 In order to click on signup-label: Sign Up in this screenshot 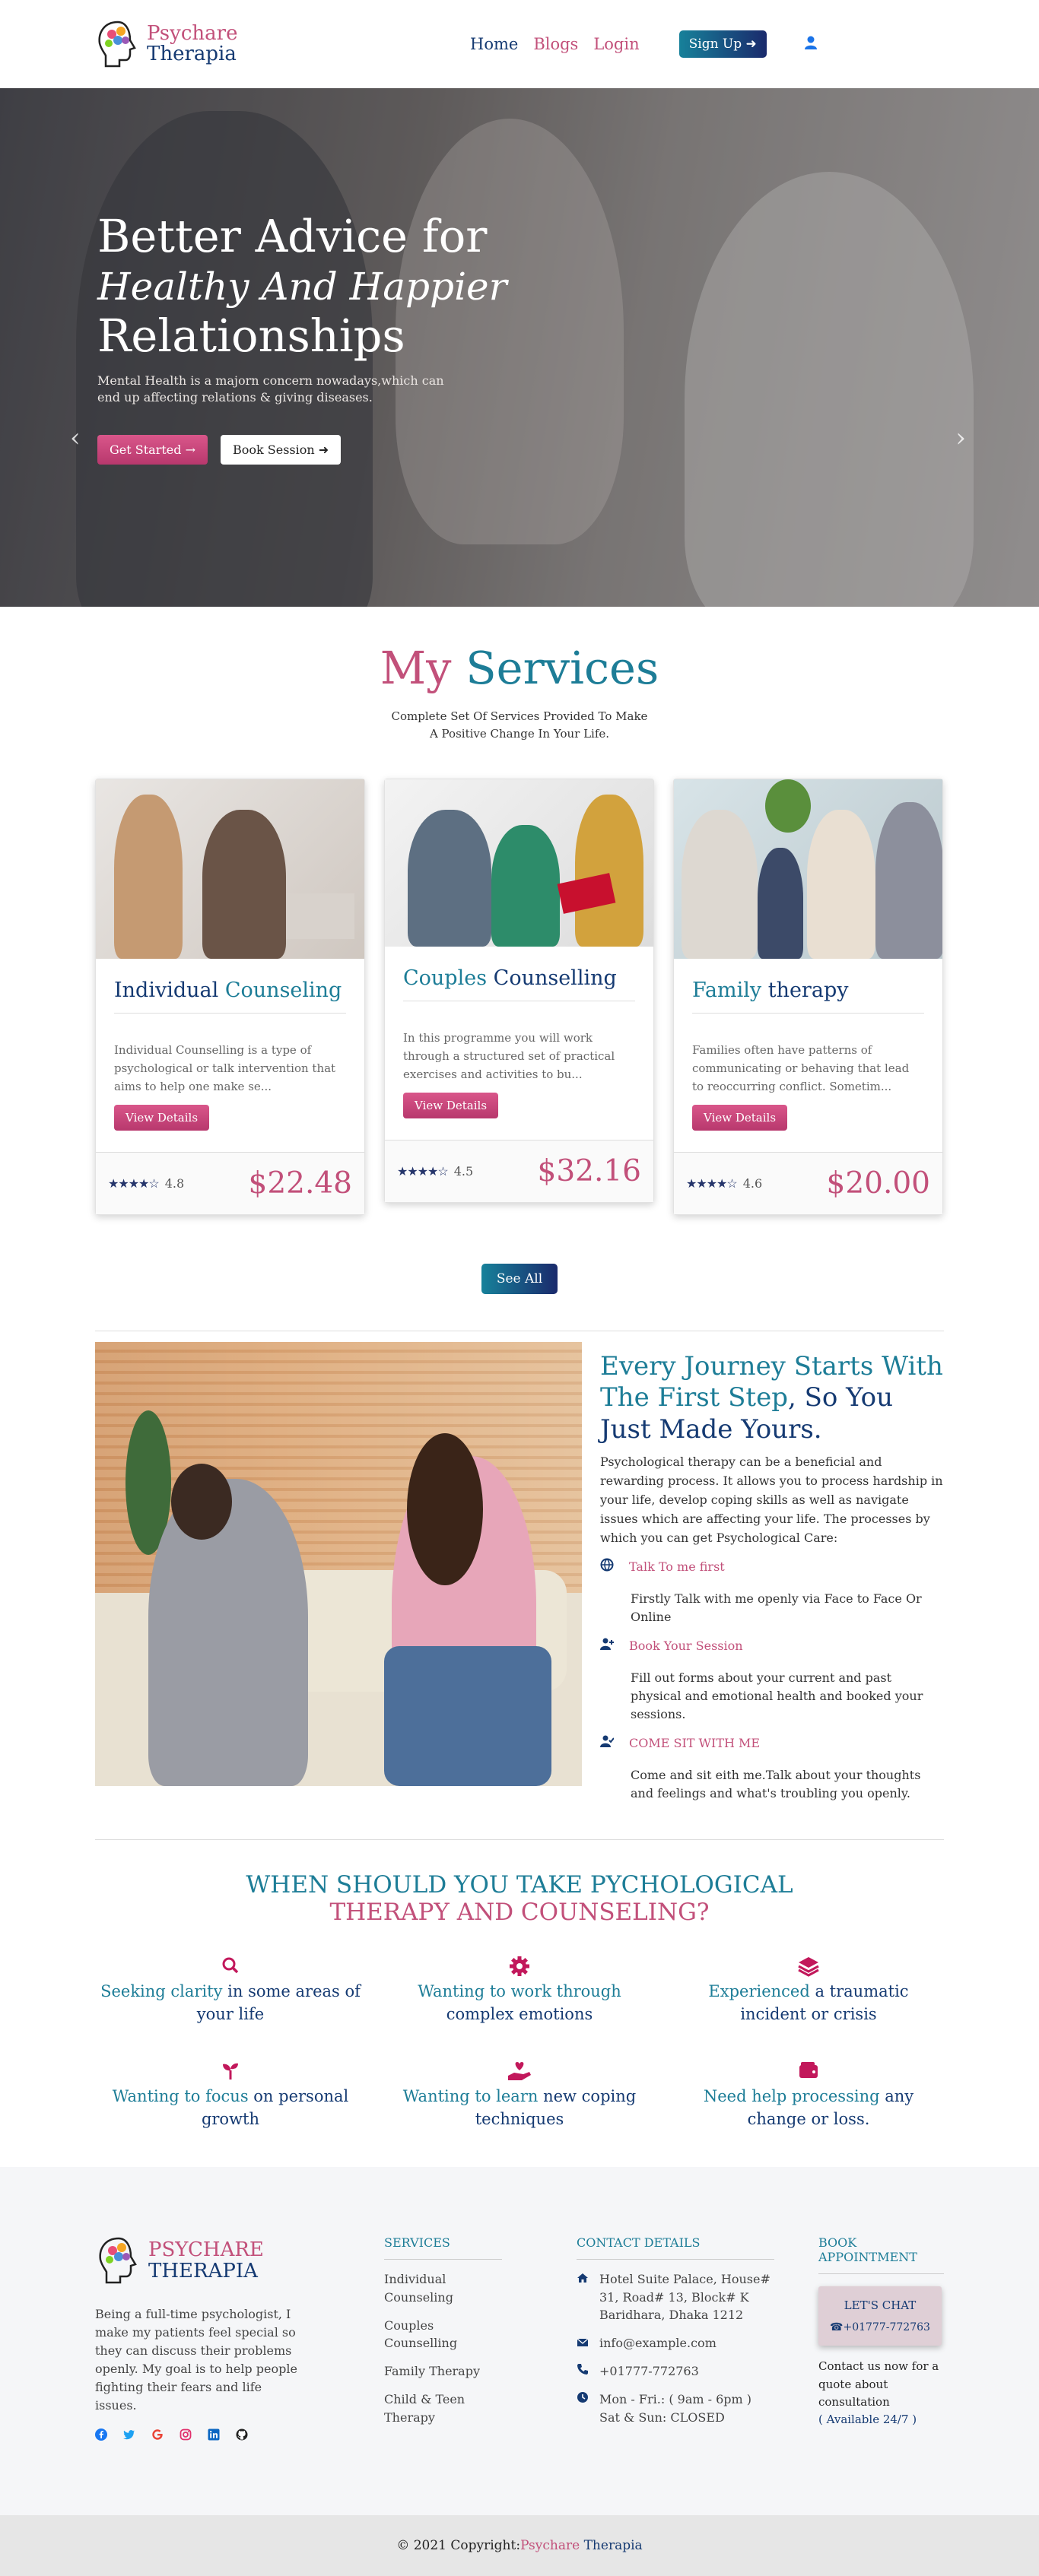, I will do `click(715, 44)`.